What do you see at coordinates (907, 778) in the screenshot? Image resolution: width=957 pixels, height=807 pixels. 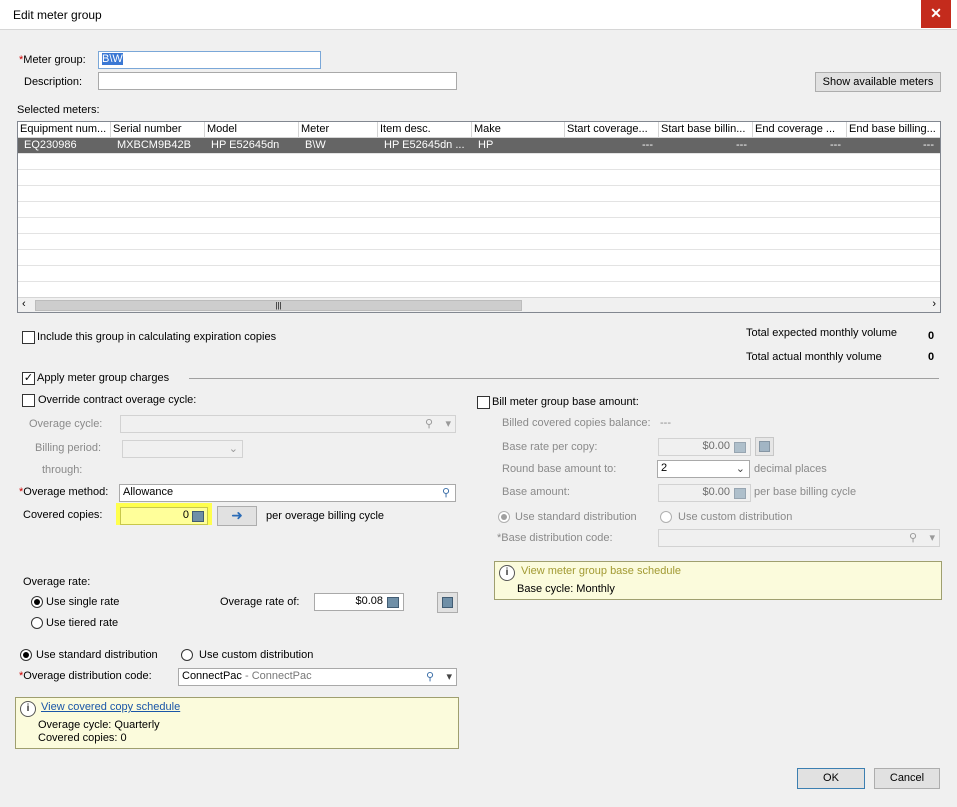 I see `cancel-button: Cancel` at bounding box center [907, 778].